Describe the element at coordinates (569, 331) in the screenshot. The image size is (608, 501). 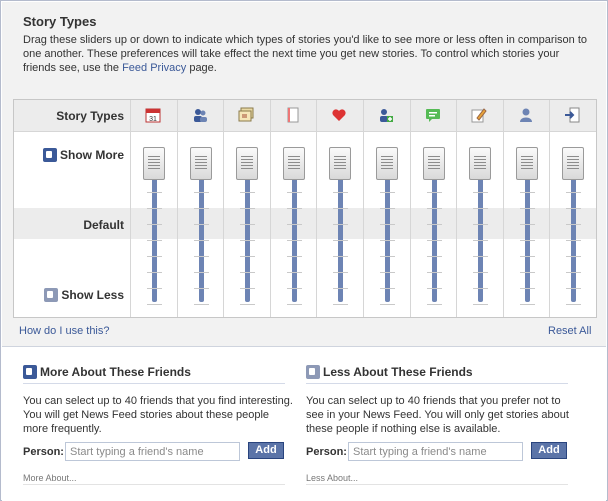
I see `reset-all-link: Reset All` at that location.